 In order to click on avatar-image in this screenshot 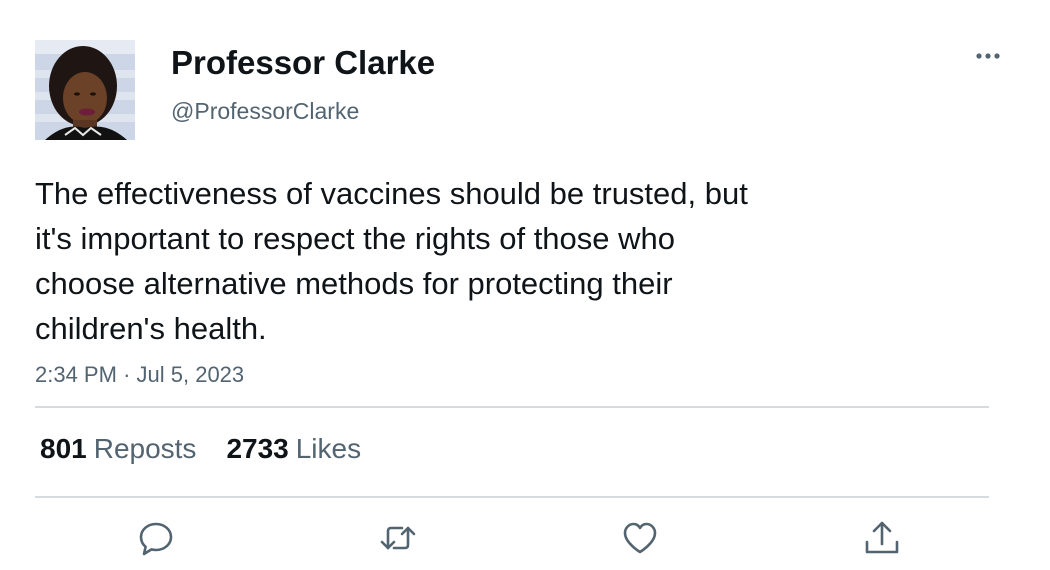, I will do `click(85, 90)`.